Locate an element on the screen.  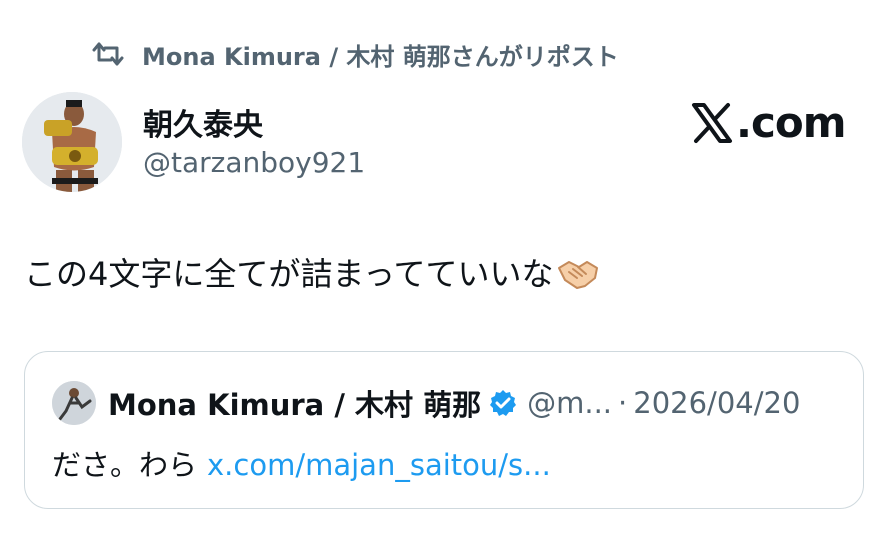
x-com-logo: .com is located at coordinates (768, 122).